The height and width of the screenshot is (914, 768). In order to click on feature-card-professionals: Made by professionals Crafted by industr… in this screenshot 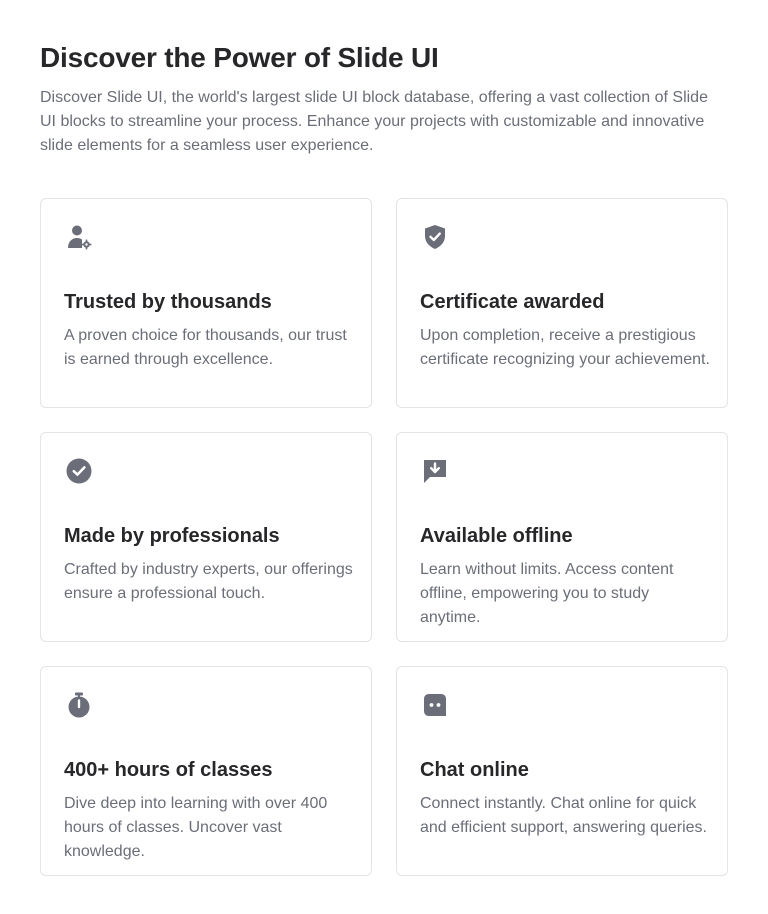, I will do `click(206, 537)`.